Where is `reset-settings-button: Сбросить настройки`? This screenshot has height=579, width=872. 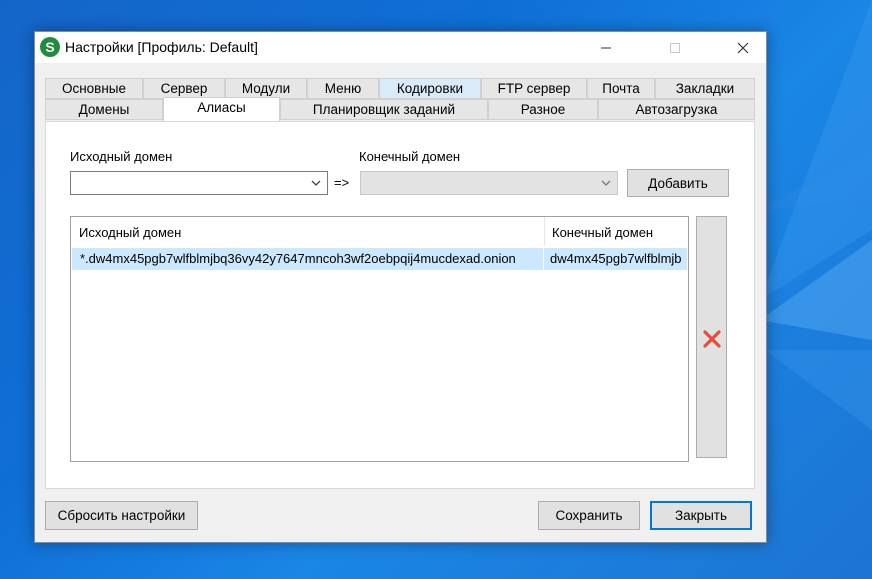 reset-settings-button: Сбросить настройки is located at coordinates (121, 515).